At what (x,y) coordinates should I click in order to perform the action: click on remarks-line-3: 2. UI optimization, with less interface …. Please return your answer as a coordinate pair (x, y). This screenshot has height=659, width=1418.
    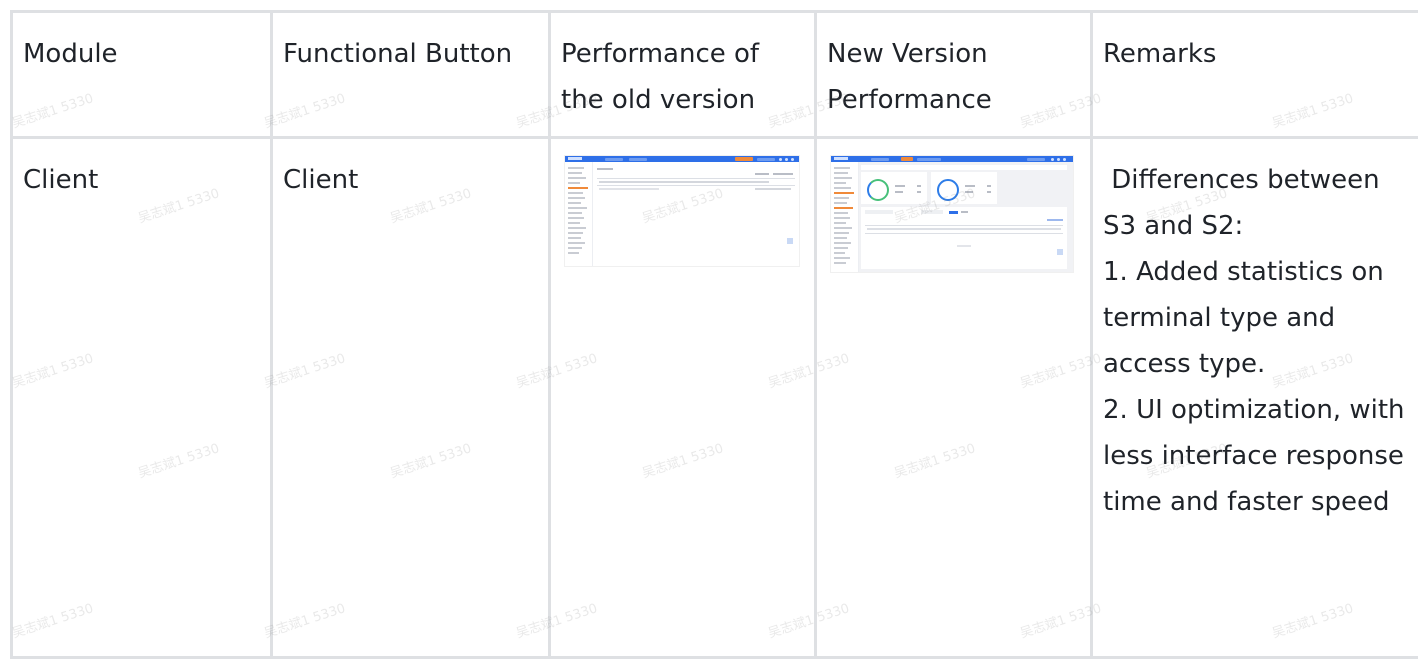
    Looking at the image, I should click on (1256, 456).